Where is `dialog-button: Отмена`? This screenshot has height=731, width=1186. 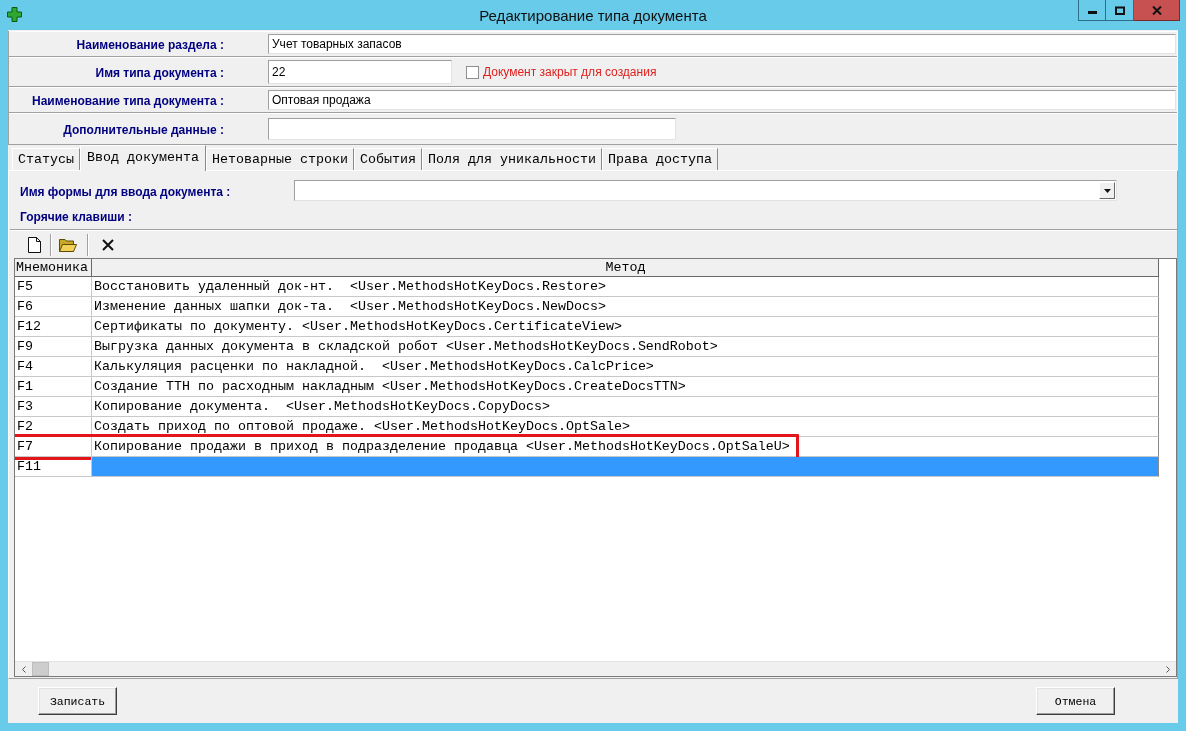
dialog-button: Отмена is located at coordinates (1075, 701).